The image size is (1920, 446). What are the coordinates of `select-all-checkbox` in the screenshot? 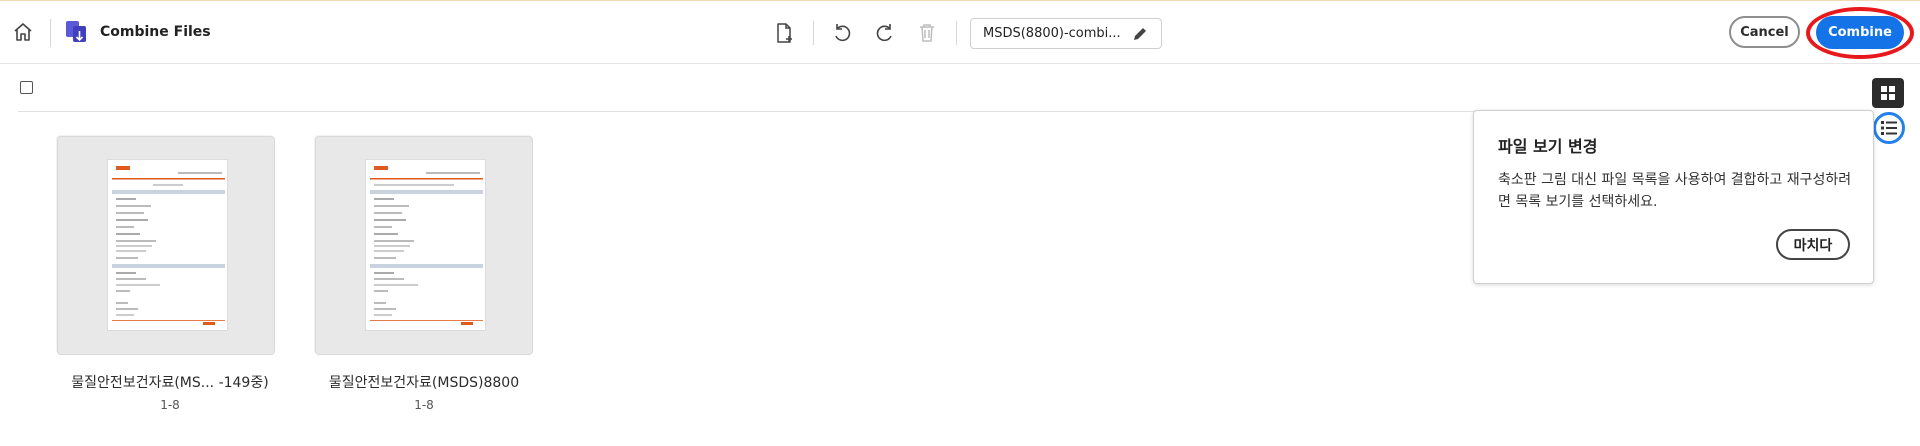 It's located at (26, 87).